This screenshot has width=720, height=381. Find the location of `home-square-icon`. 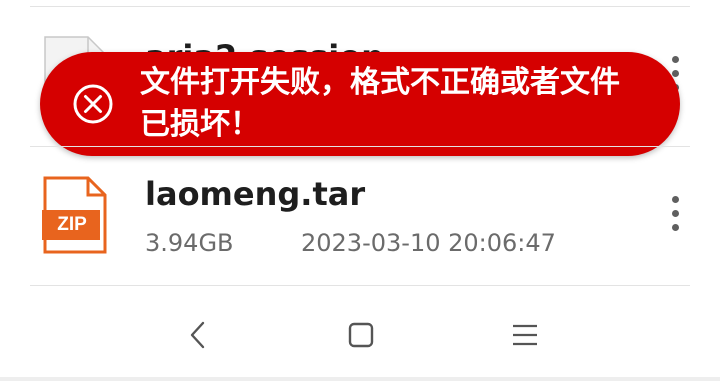

home-square-icon is located at coordinates (361, 335).